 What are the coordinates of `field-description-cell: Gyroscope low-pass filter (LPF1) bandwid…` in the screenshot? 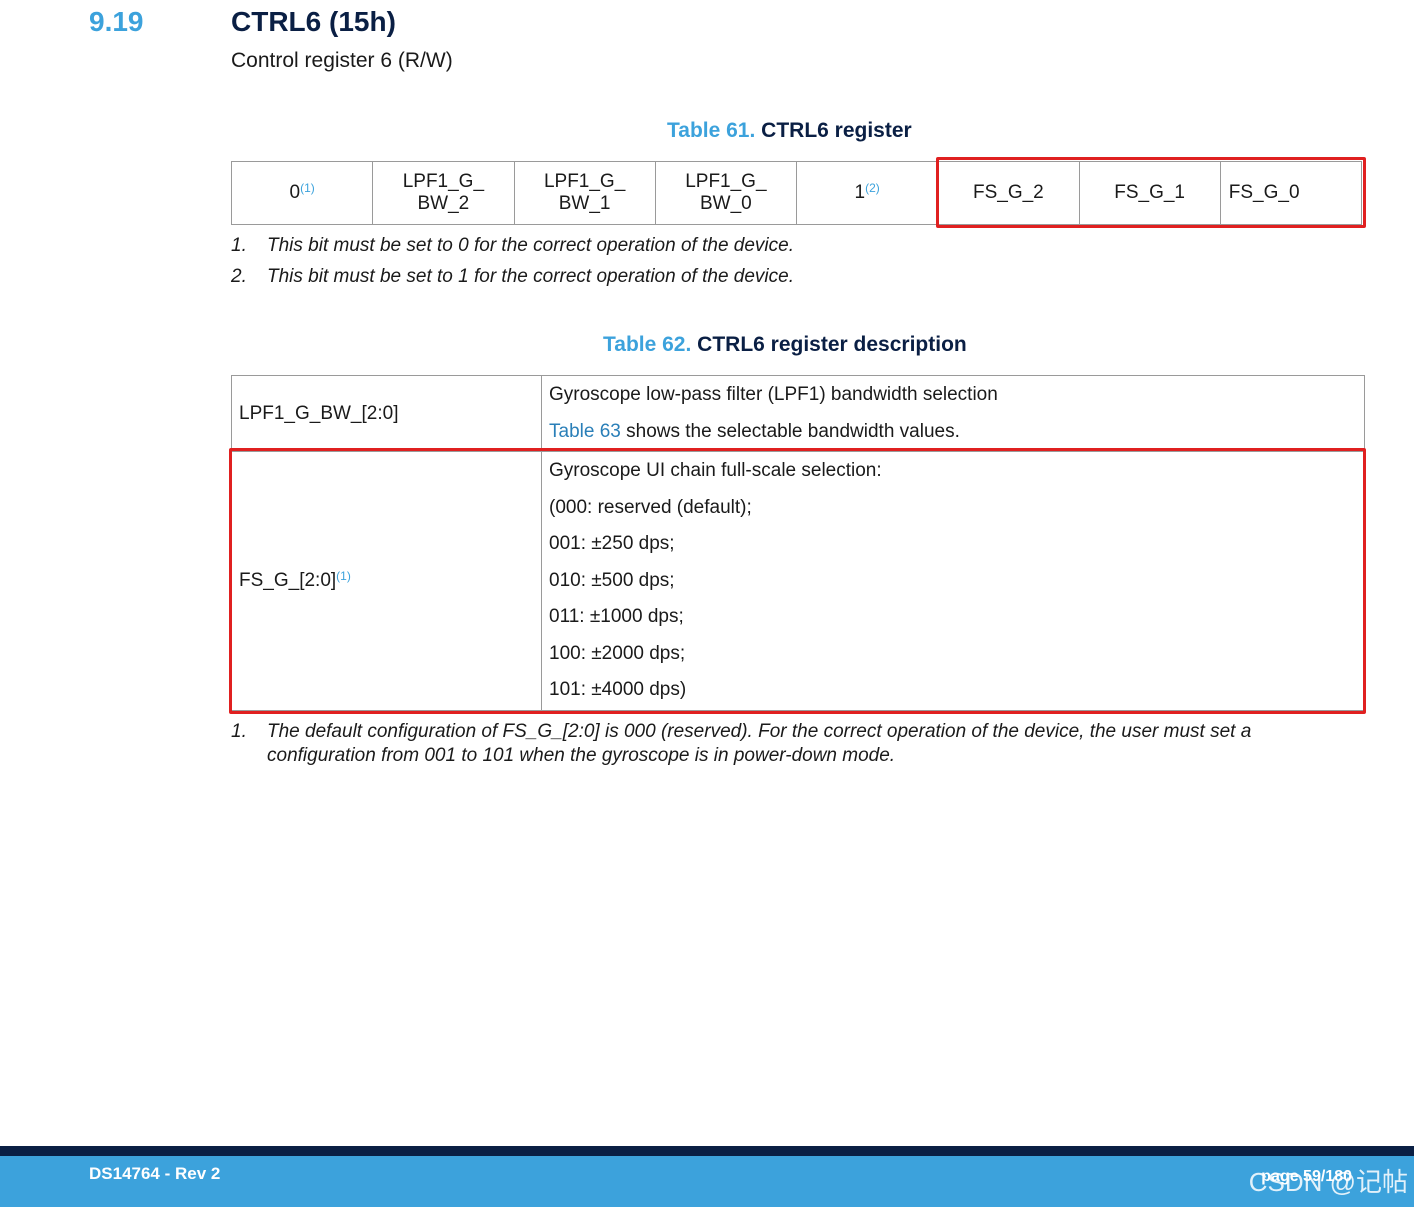 It's located at (953, 413).